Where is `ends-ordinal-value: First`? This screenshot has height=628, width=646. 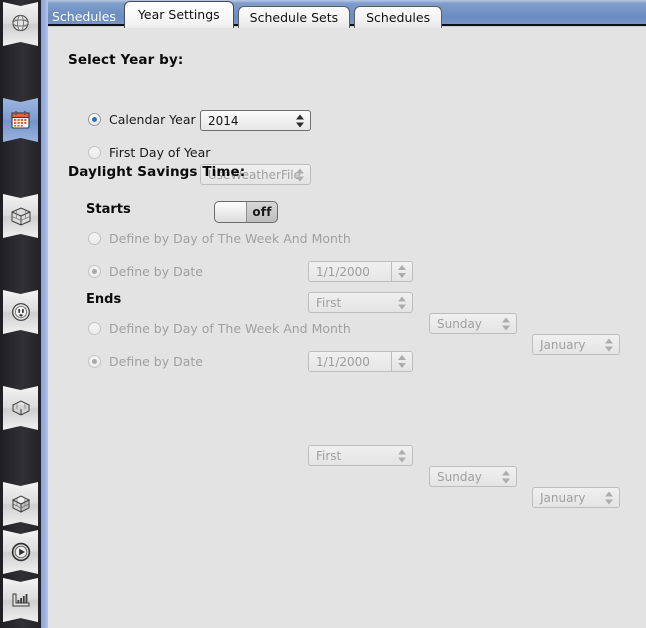
ends-ordinal-value: First is located at coordinates (329, 455).